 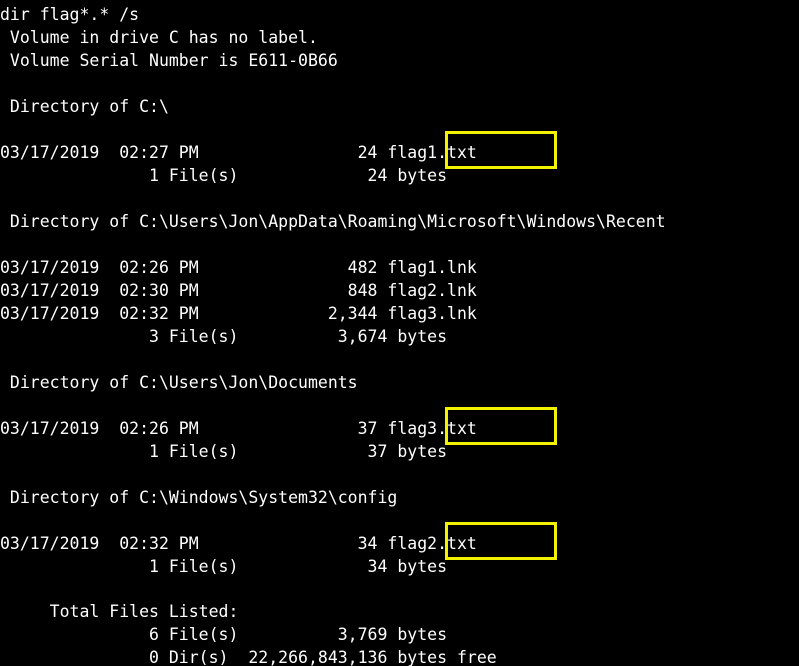 I want to click on directory-header: Directory of C:\Users\Jon\Documents, so click(x=179, y=382).